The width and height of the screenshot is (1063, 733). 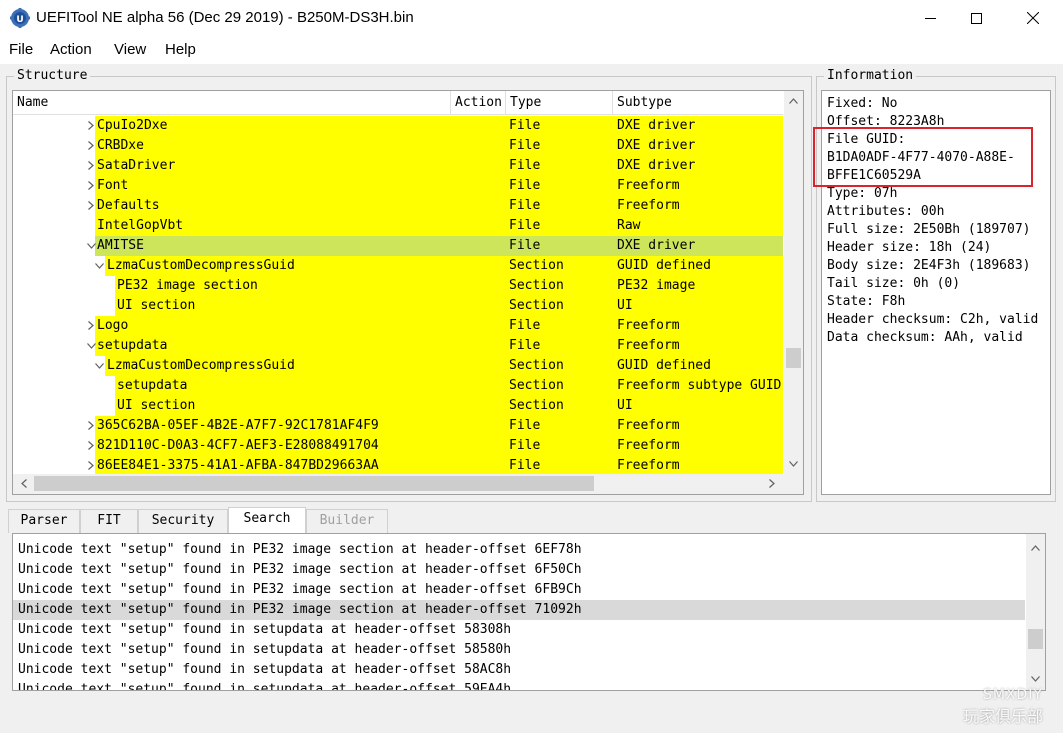 I want to click on tree-cell-name: Defaults, so click(x=128, y=205).